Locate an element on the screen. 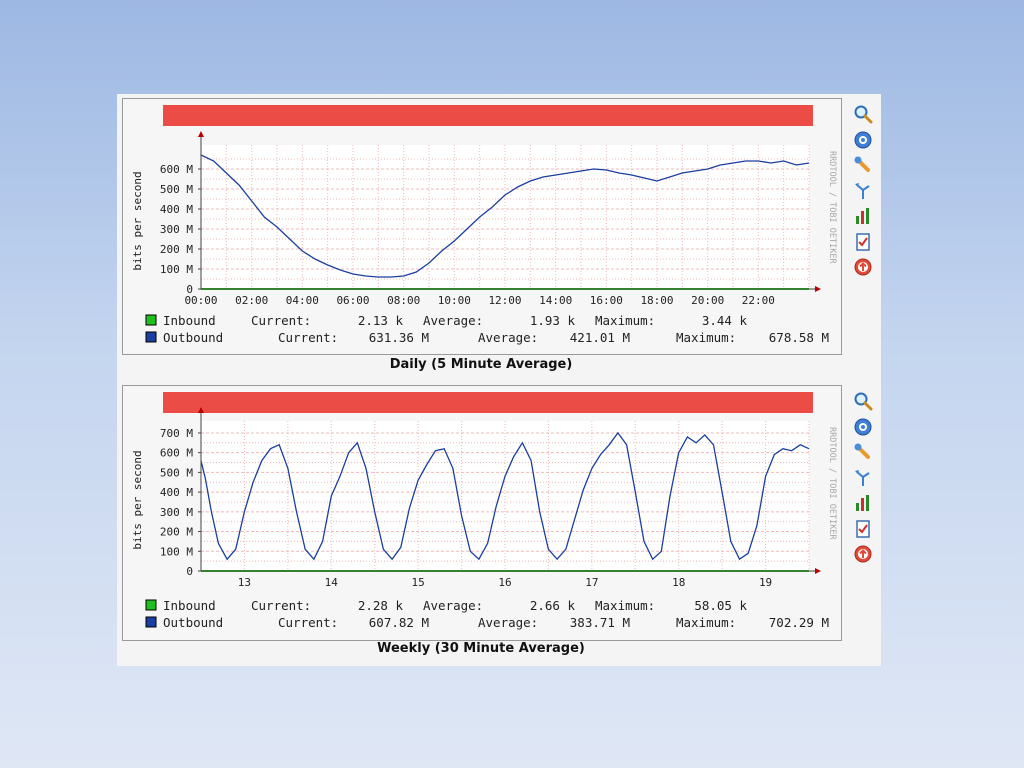  x-tick-label: 00:00 is located at coordinates (200, 300).